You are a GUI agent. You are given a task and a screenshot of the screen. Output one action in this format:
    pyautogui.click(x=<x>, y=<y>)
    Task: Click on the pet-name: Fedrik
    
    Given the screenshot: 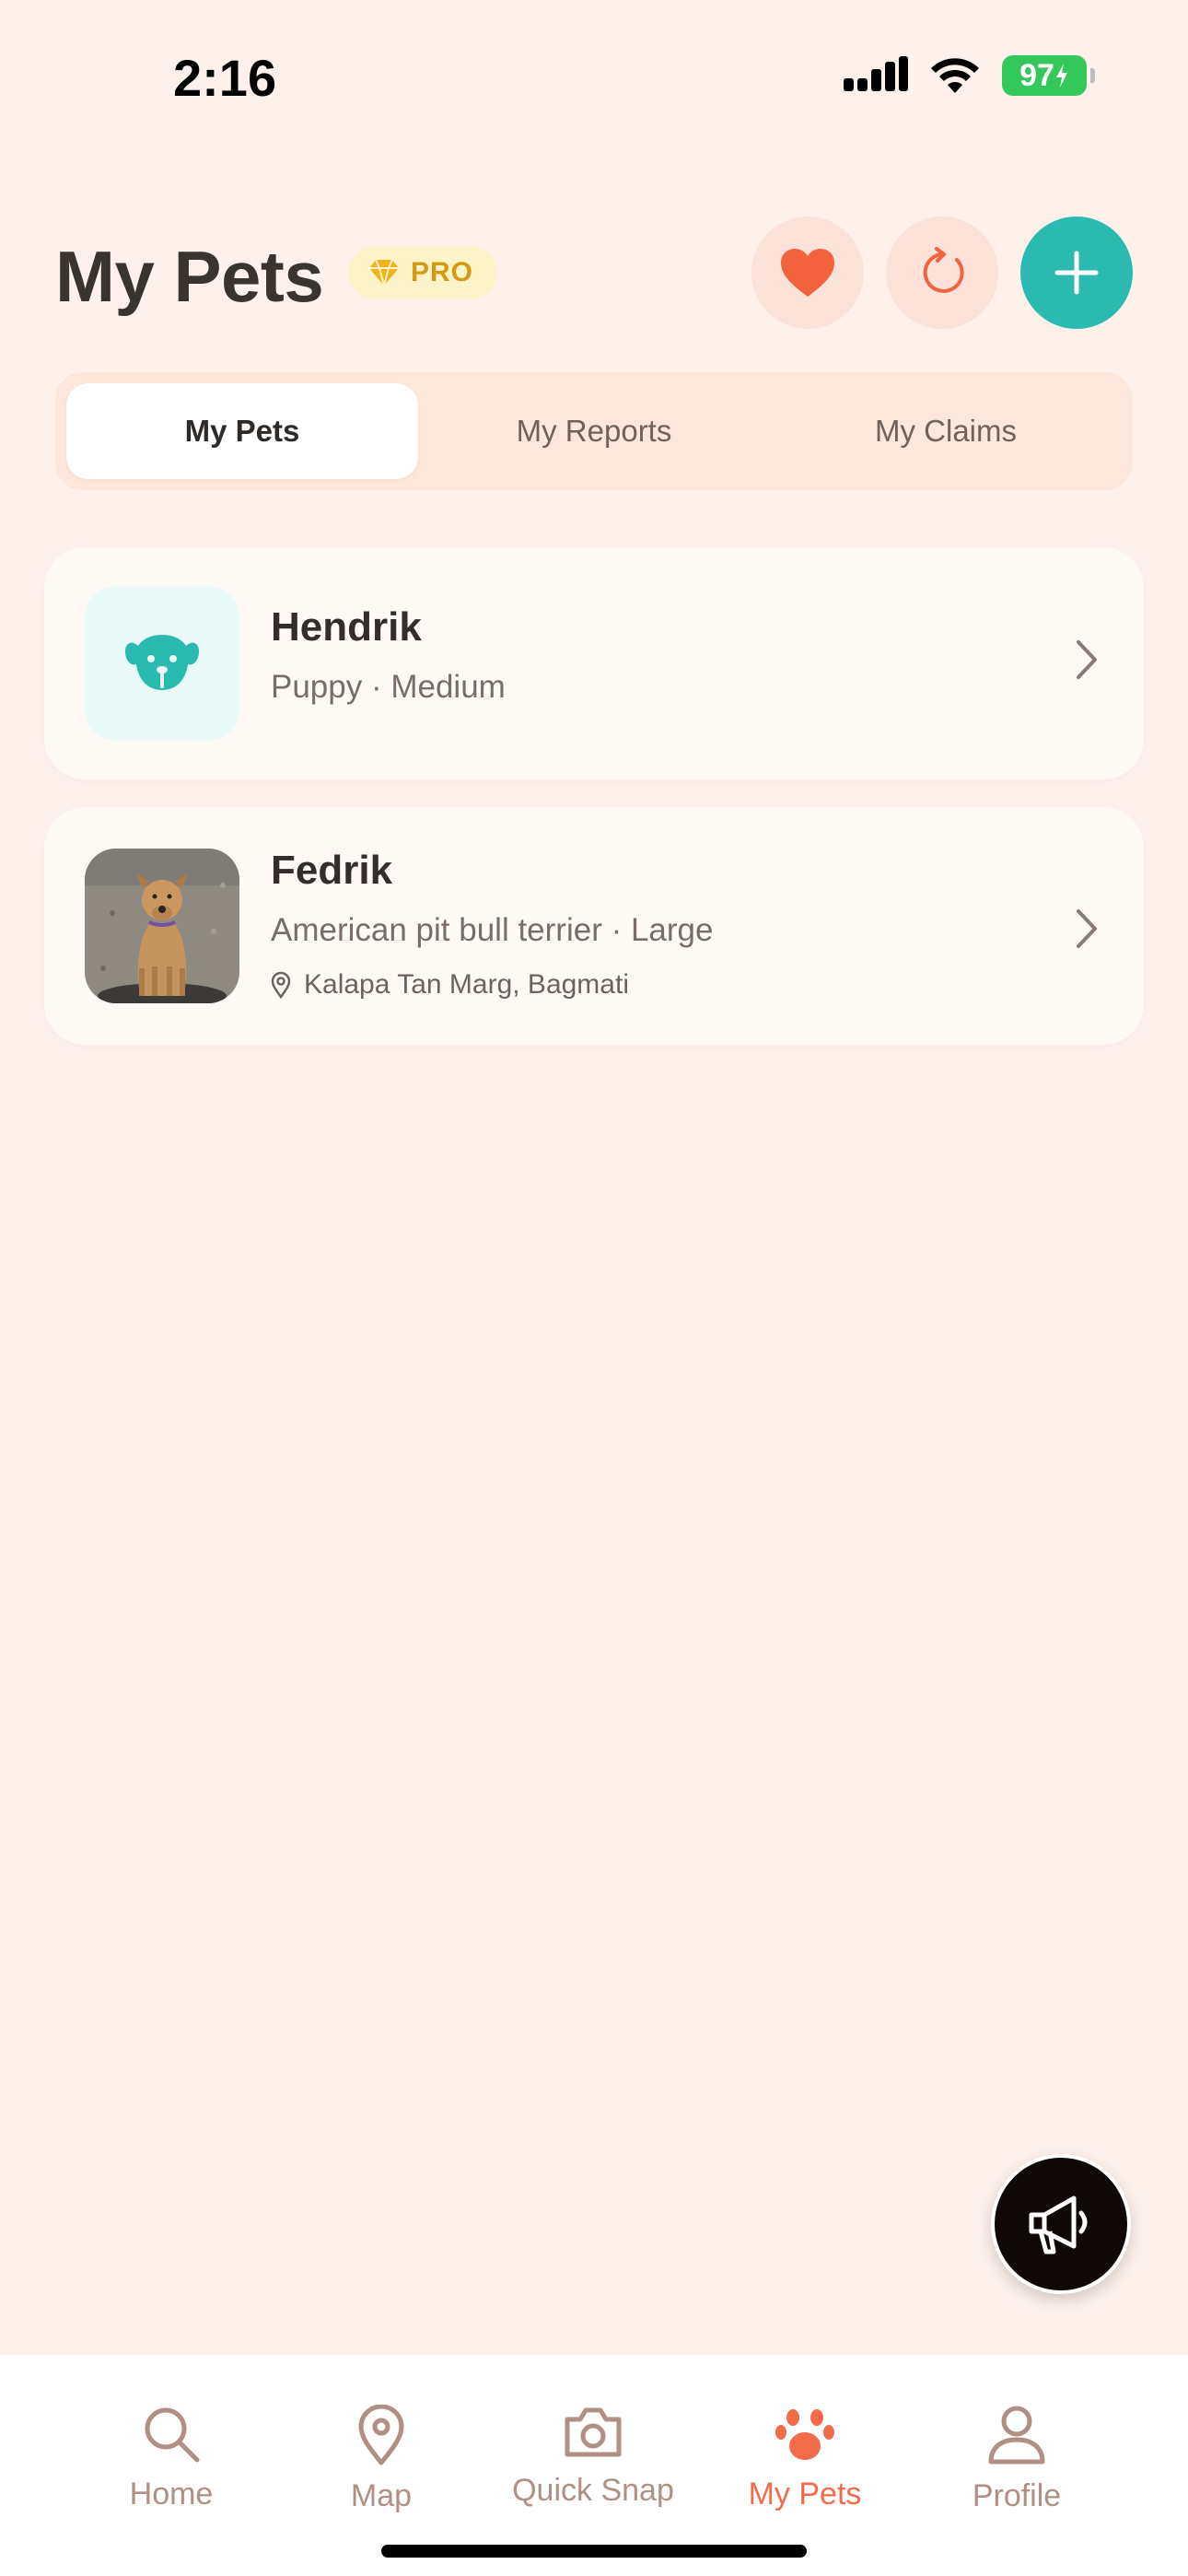 What is the action you would take?
    pyautogui.click(x=332, y=870)
    